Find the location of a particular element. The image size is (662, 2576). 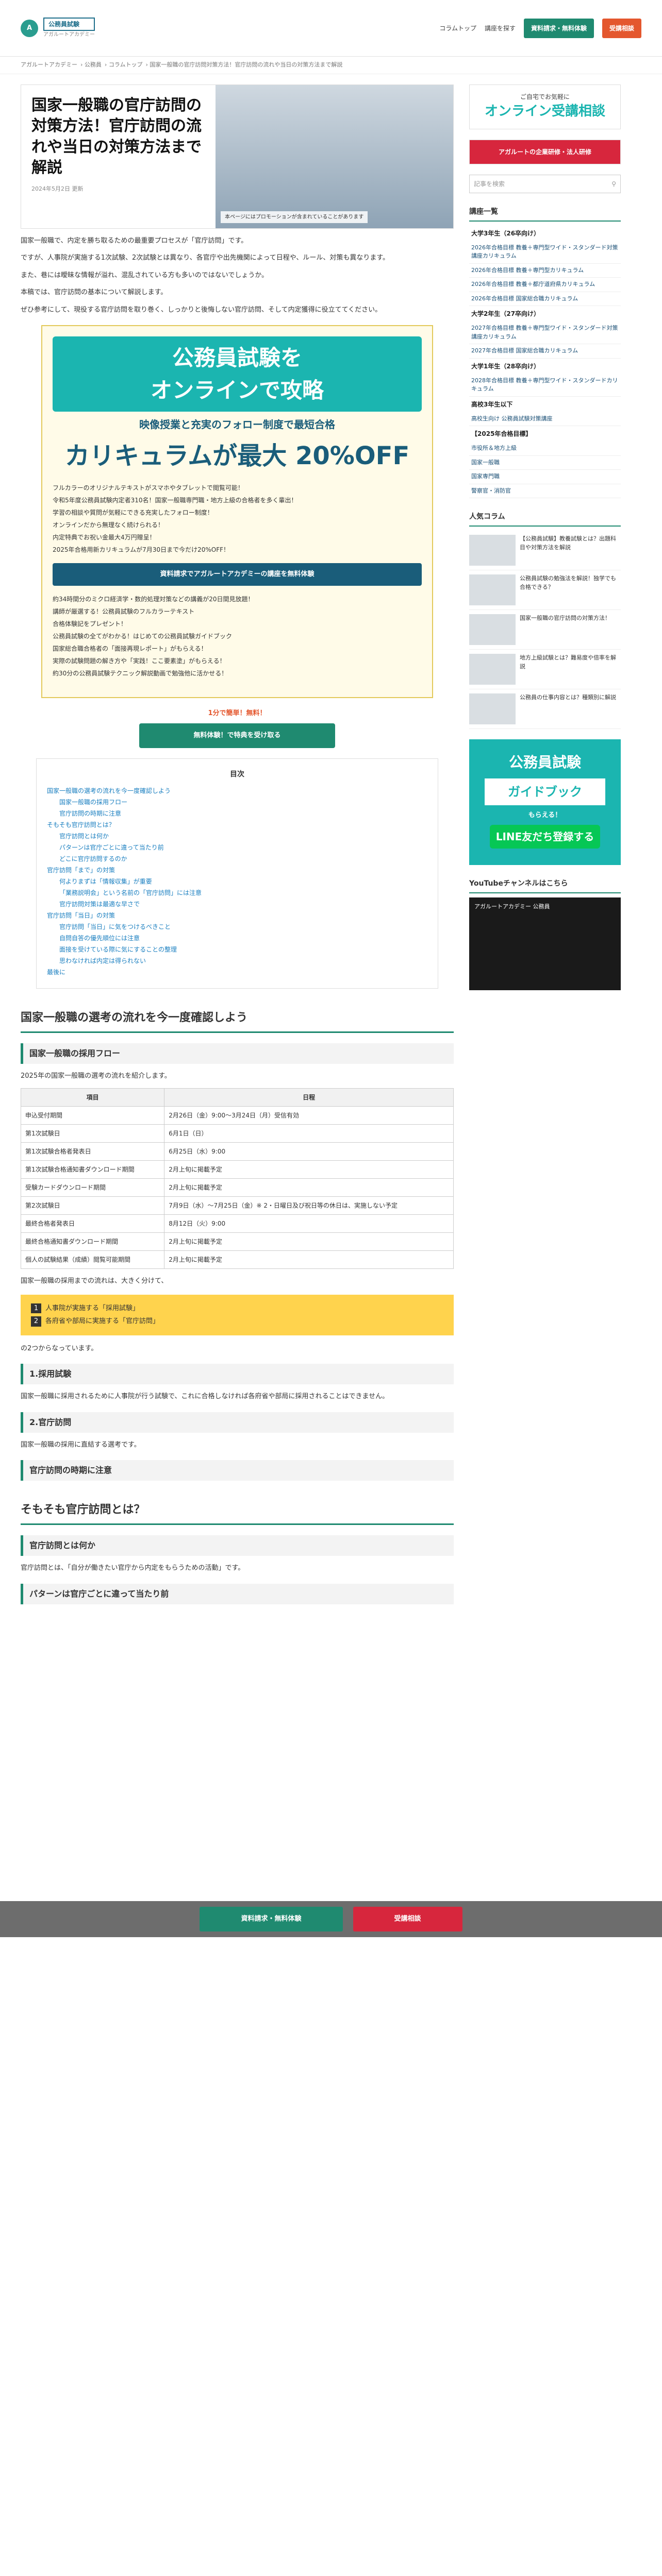

toc-item: どこに官庁訪問するのか is located at coordinates (237, 859).